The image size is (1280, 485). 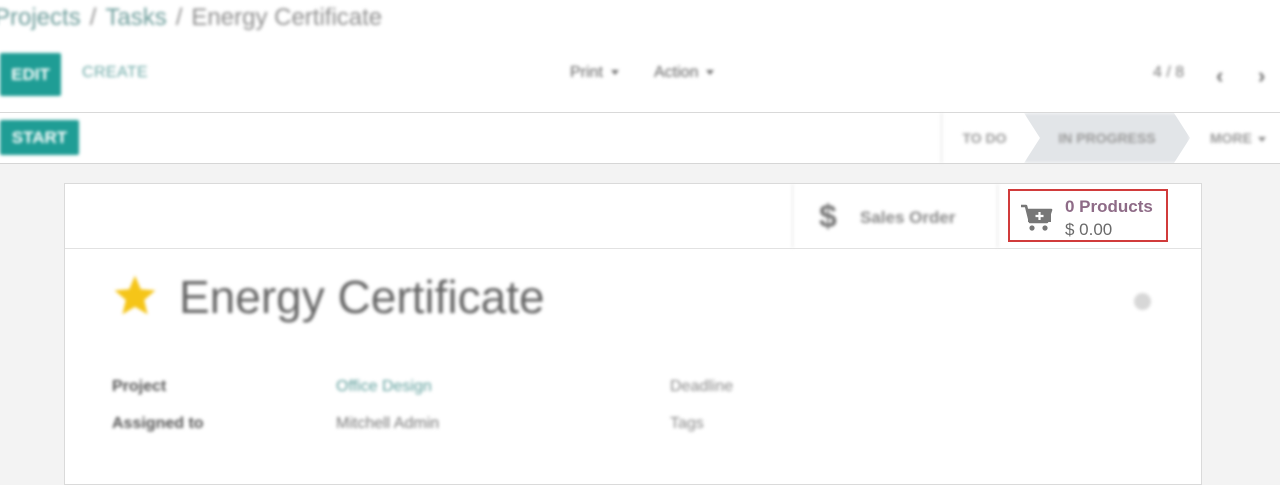 What do you see at coordinates (1089, 229) in the screenshot?
I see `products-amount: $ 0.00` at bounding box center [1089, 229].